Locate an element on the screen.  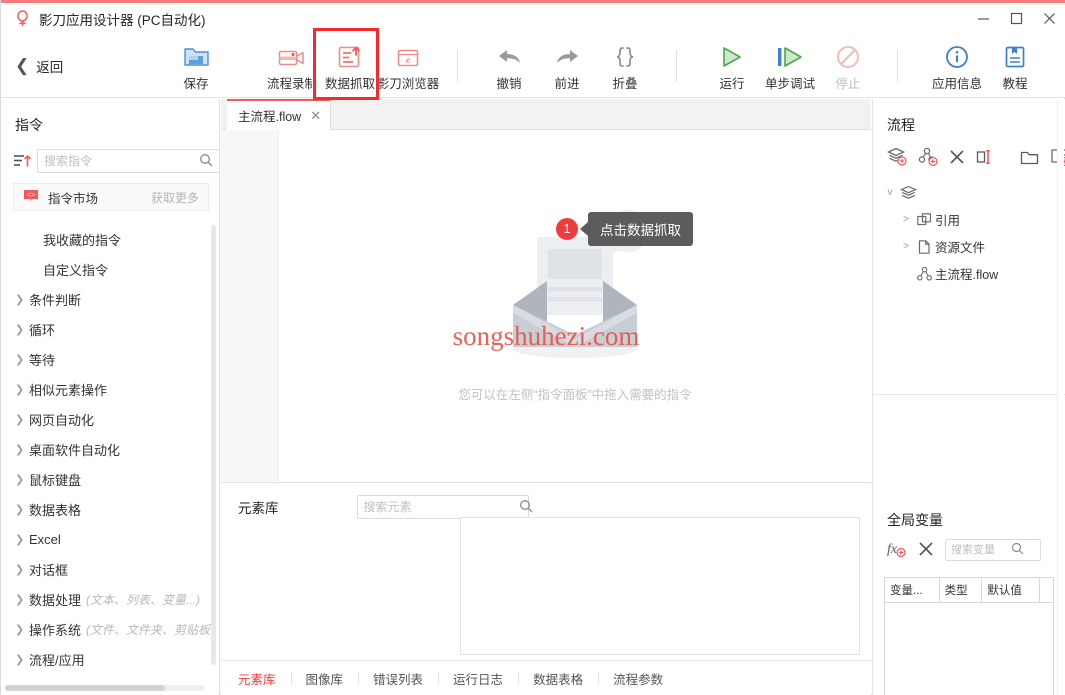
folder-save-icon is located at coordinates (196, 54).